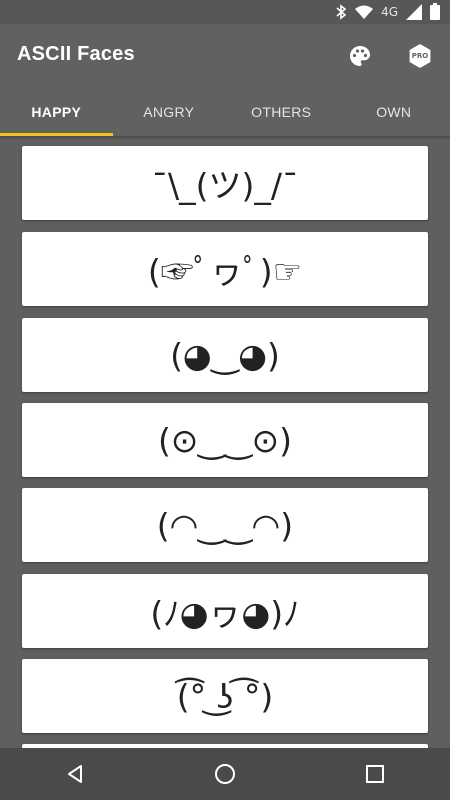 The image size is (450, 800). Describe the element at coordinates (341, 11) in the screenshot. I see `bluetooth-icon` at that location.